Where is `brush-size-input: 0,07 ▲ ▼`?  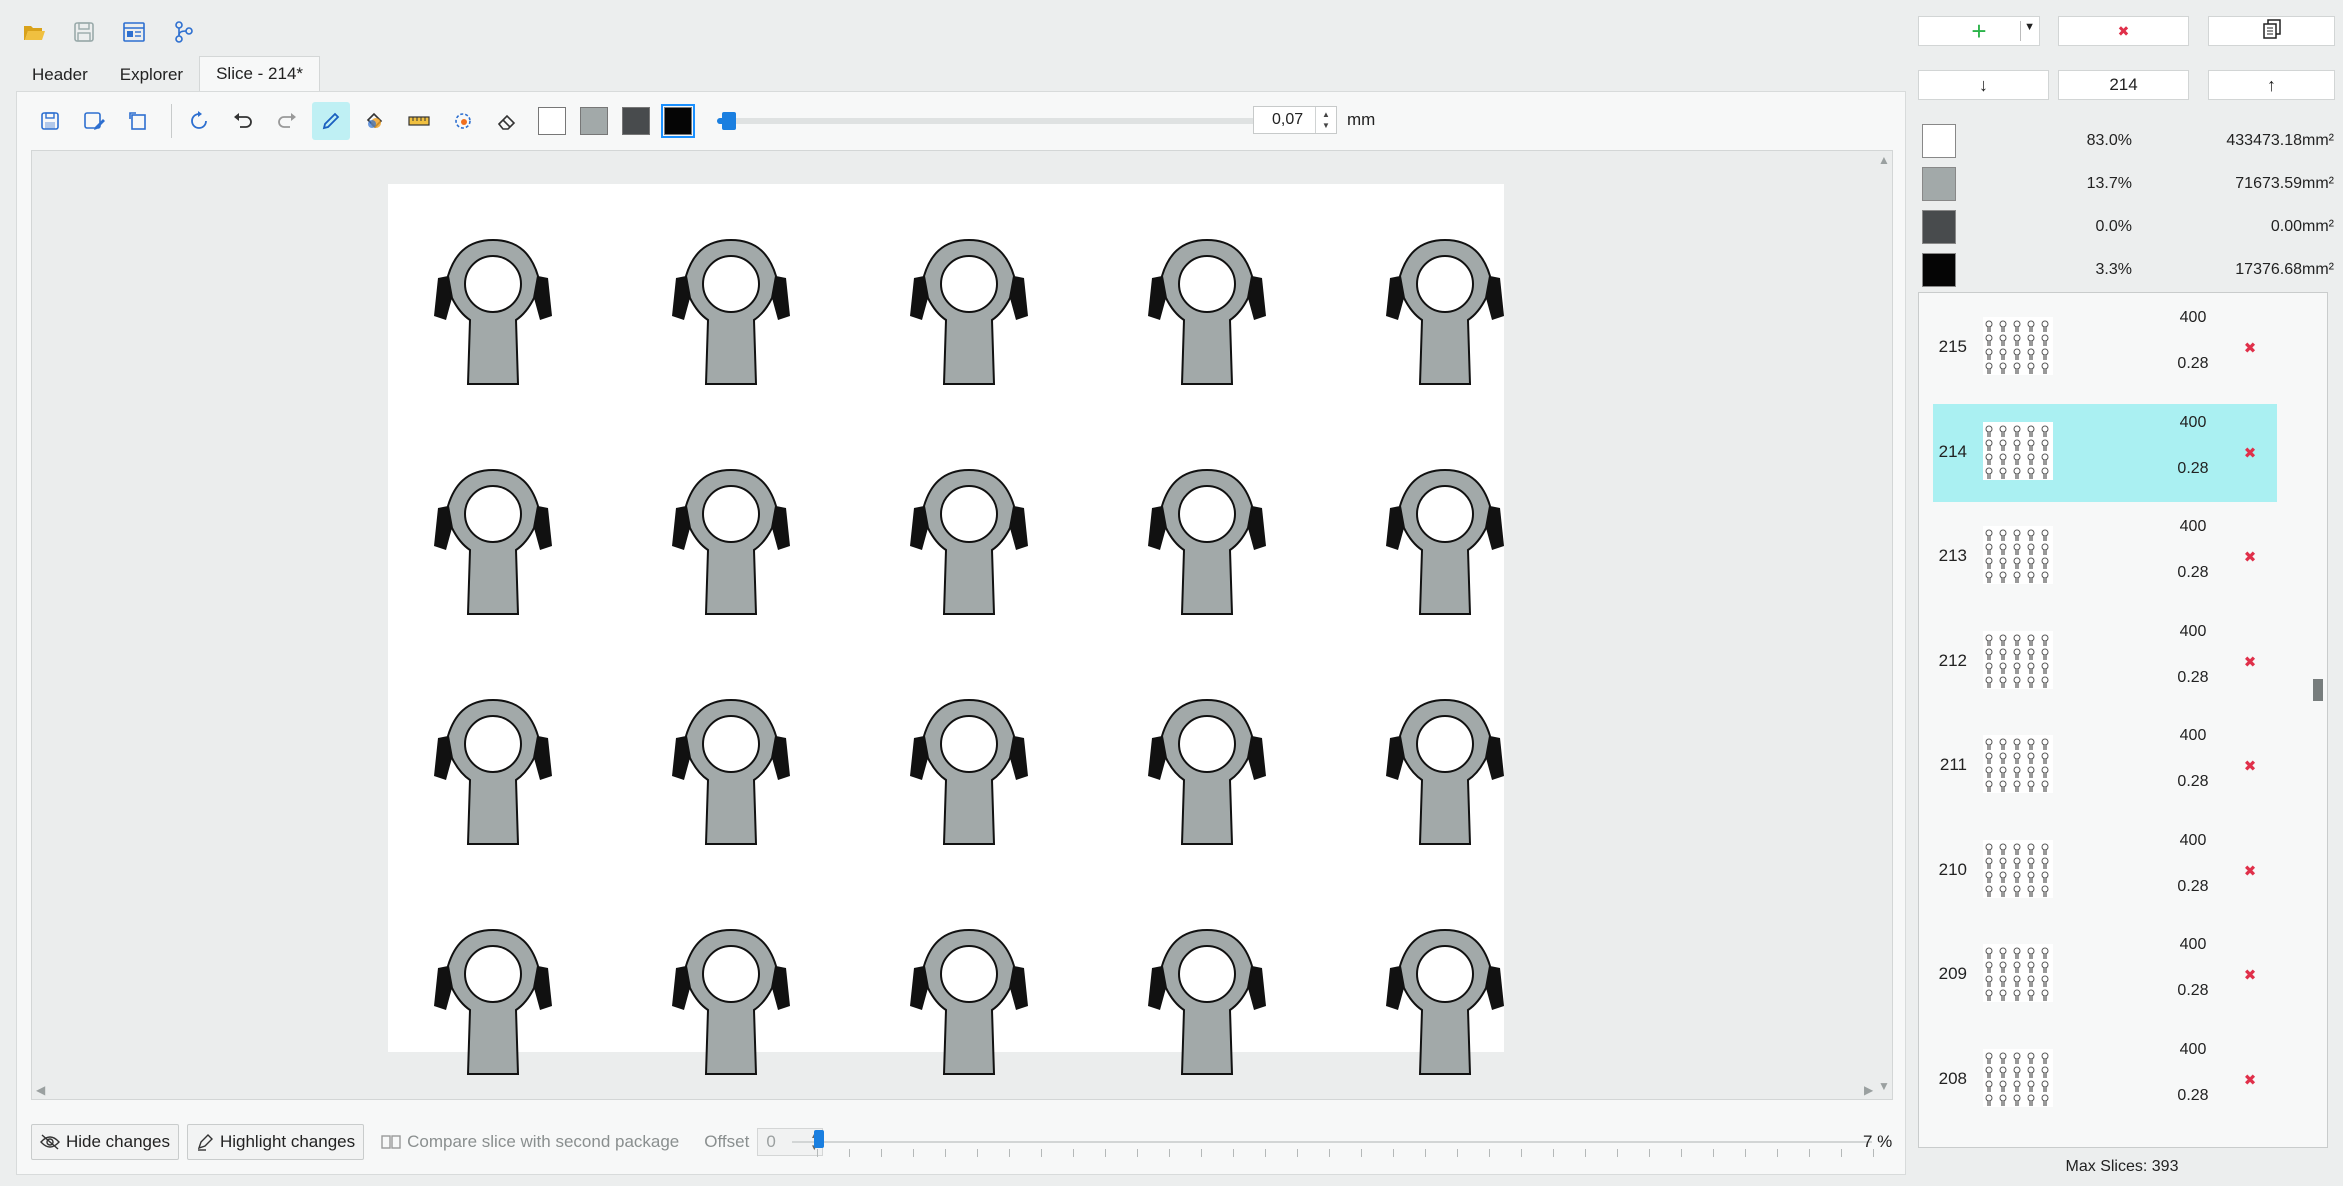
brush-size-input: 0,07 ▲ ▼ is located at coordinates (1295, 120).